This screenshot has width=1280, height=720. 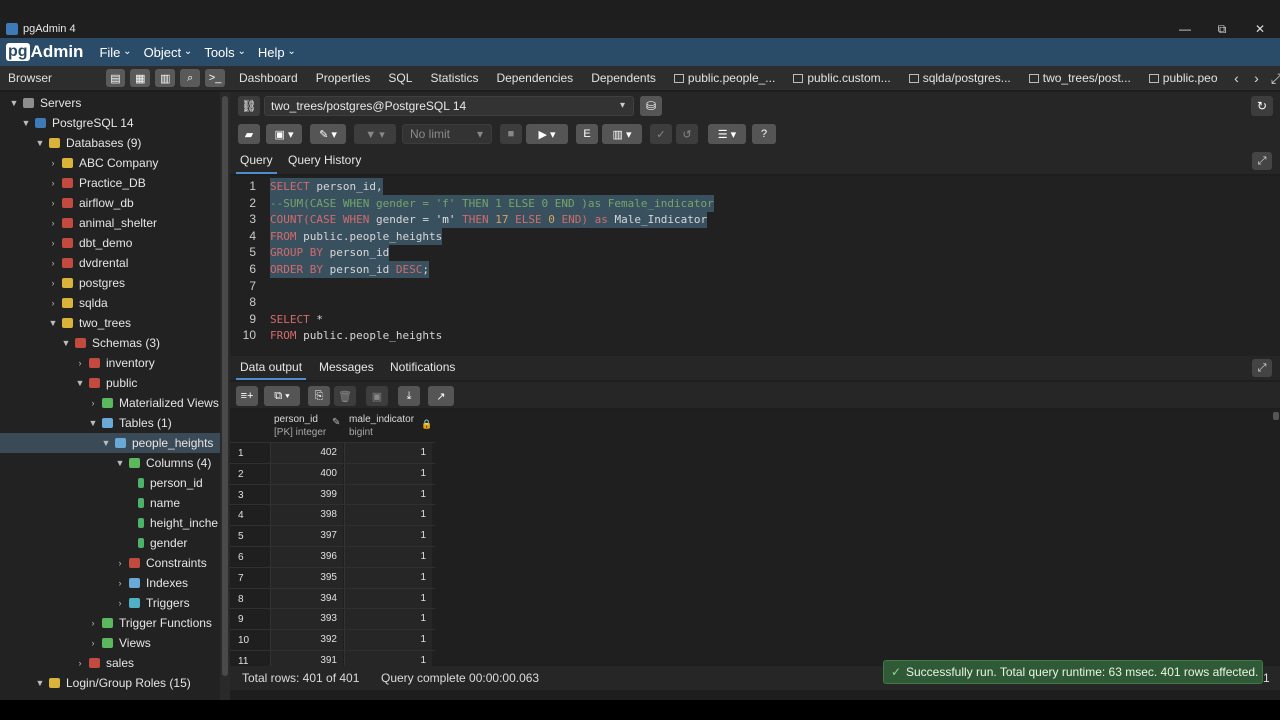 I want to click on table-row: 3 399 1, so click(x=332, y=494).